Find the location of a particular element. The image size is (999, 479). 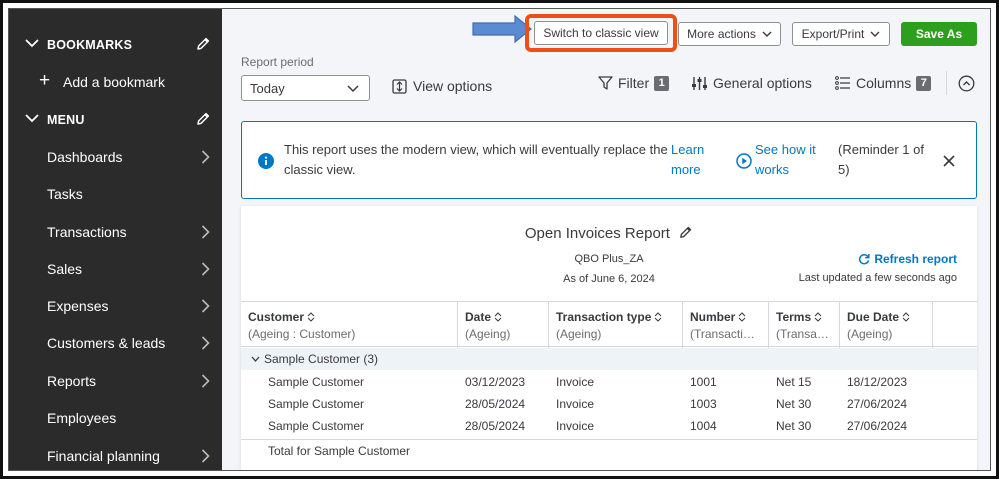

group-row-sample-customer: Sample Customer (3) is located at coordinates (609, 359).